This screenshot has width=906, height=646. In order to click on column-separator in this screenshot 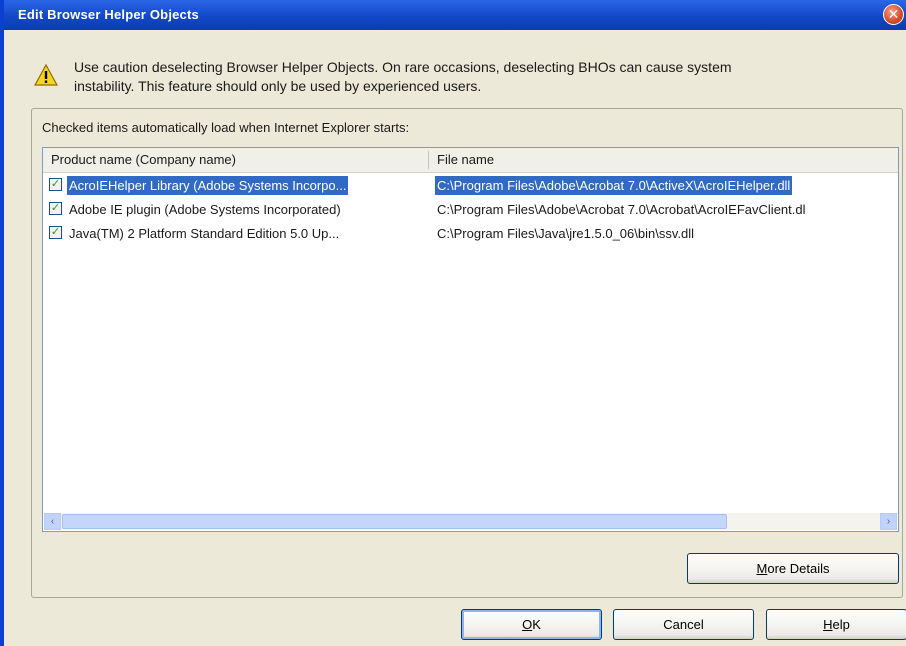, I will do `click(428, 160)`.